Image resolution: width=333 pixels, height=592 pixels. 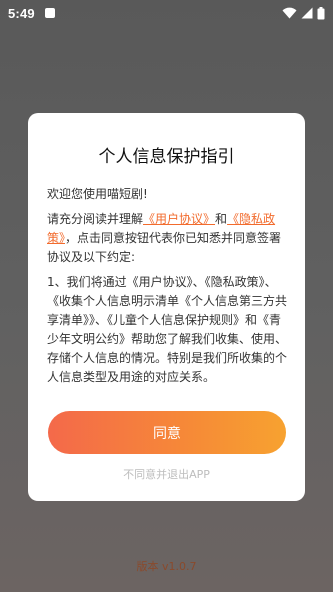 I want to click on signal-icon, so click(x=307, y=13).